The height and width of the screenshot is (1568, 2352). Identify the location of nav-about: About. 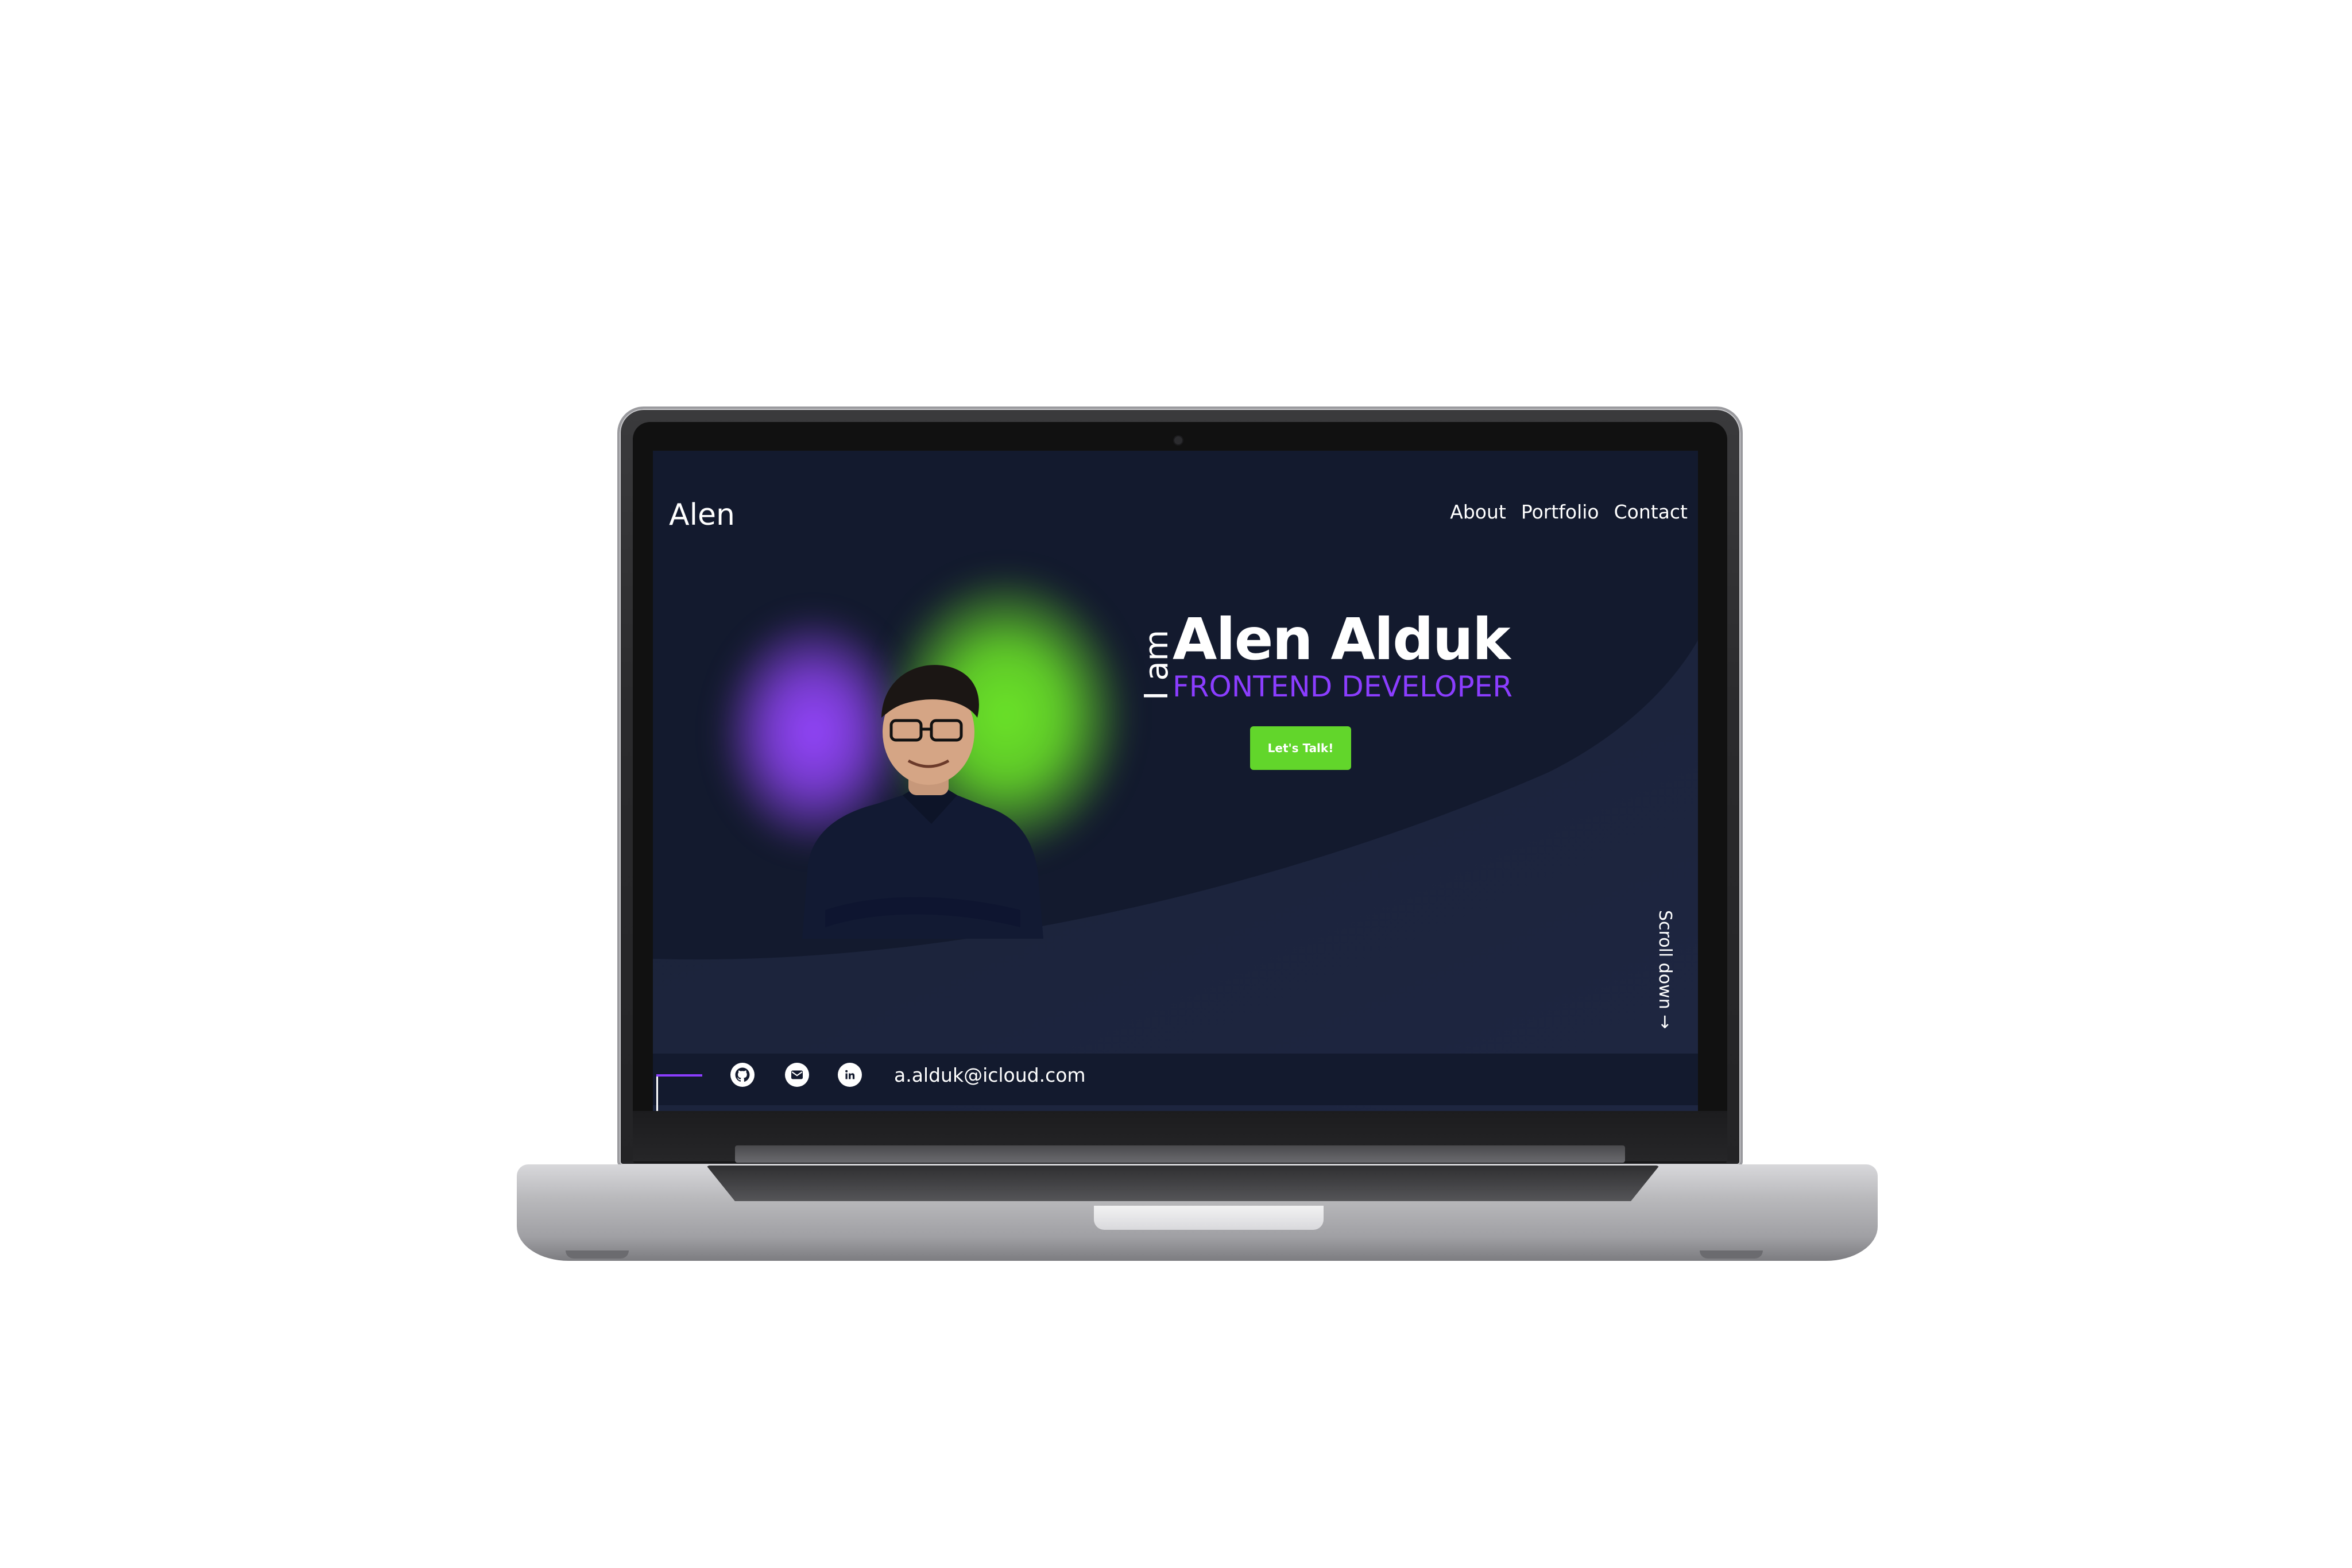
(1478, 512).